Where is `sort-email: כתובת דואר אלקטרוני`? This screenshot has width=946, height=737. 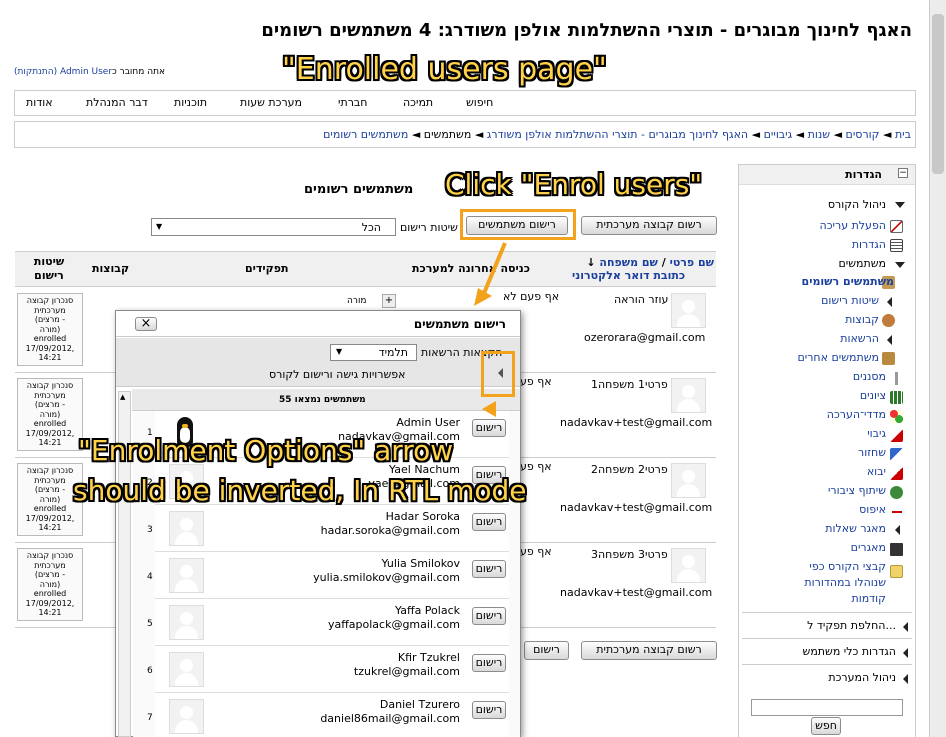 sort-email: כתובת דואר אלקטרוני is located at coordinates (628, 275).